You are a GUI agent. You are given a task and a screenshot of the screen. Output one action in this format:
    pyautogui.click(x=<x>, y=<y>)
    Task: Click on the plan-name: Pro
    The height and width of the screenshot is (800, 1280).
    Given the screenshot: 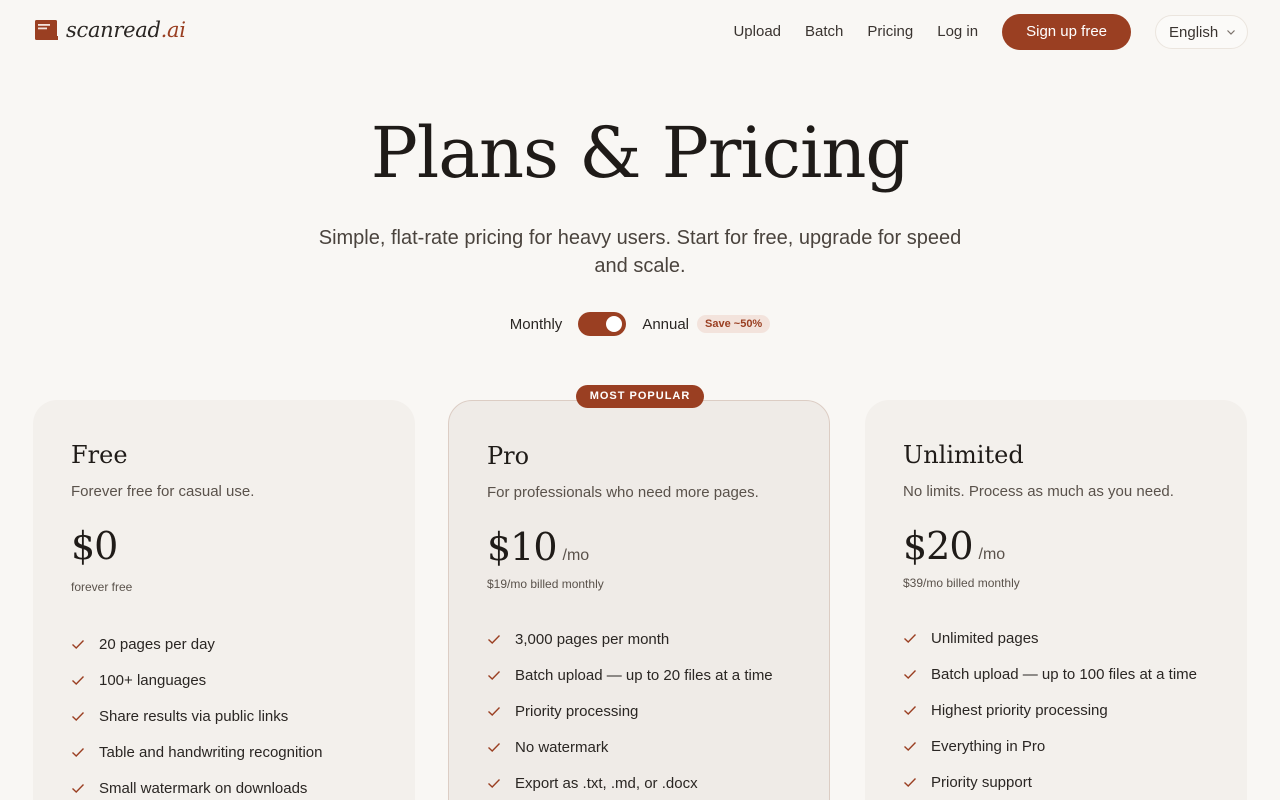 What is the action you would take?
    pyautogui.click(x=508, y=456)
    